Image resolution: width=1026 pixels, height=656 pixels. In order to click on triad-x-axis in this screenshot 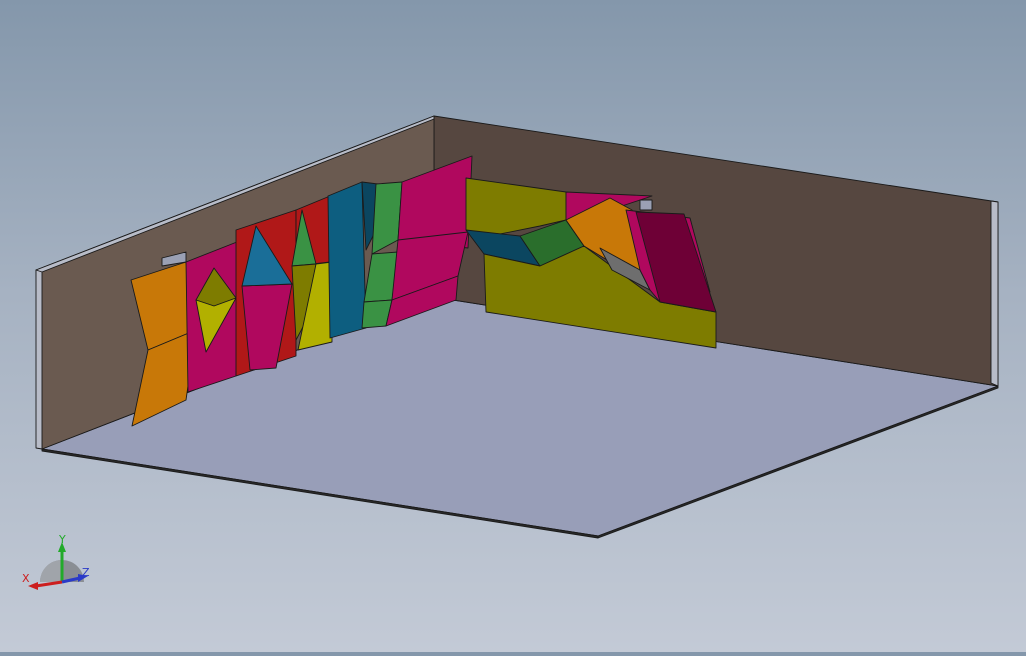, I will do `click(49, 584)`.